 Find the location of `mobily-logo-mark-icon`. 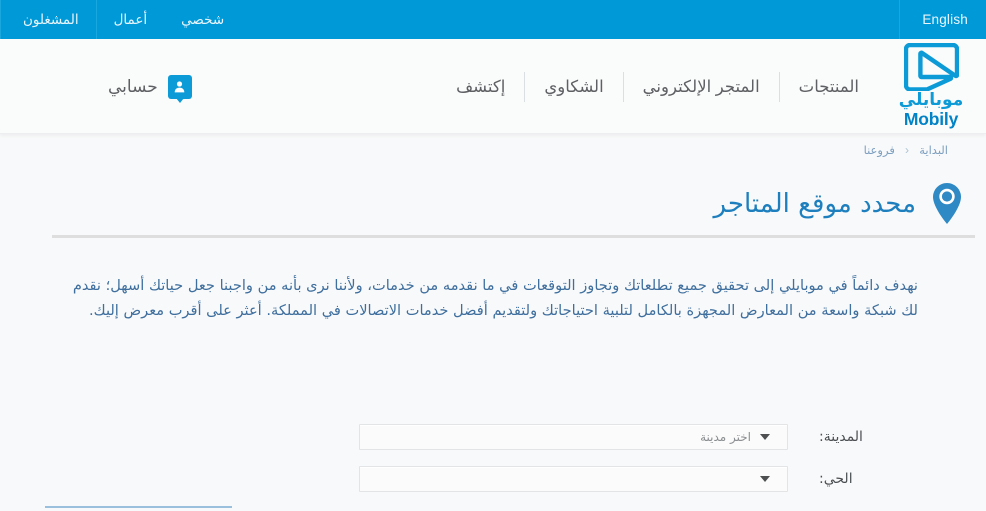

mobily-logo-mark-icon is located at coordinates (931, 67).